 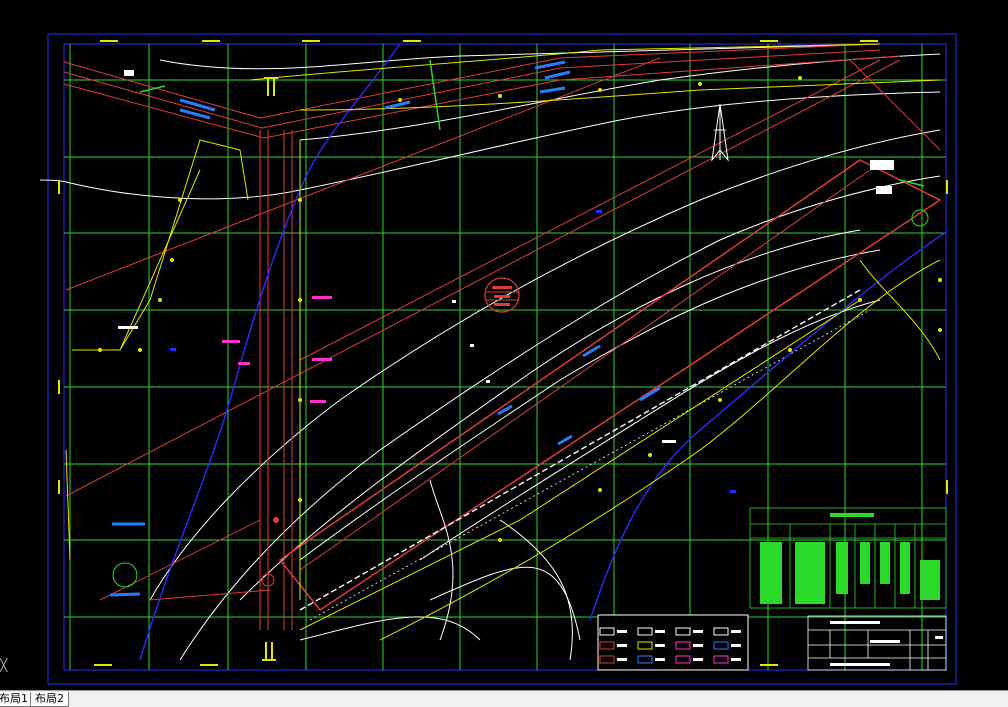 I want to click on legend-box, so click(x=673, y=642).